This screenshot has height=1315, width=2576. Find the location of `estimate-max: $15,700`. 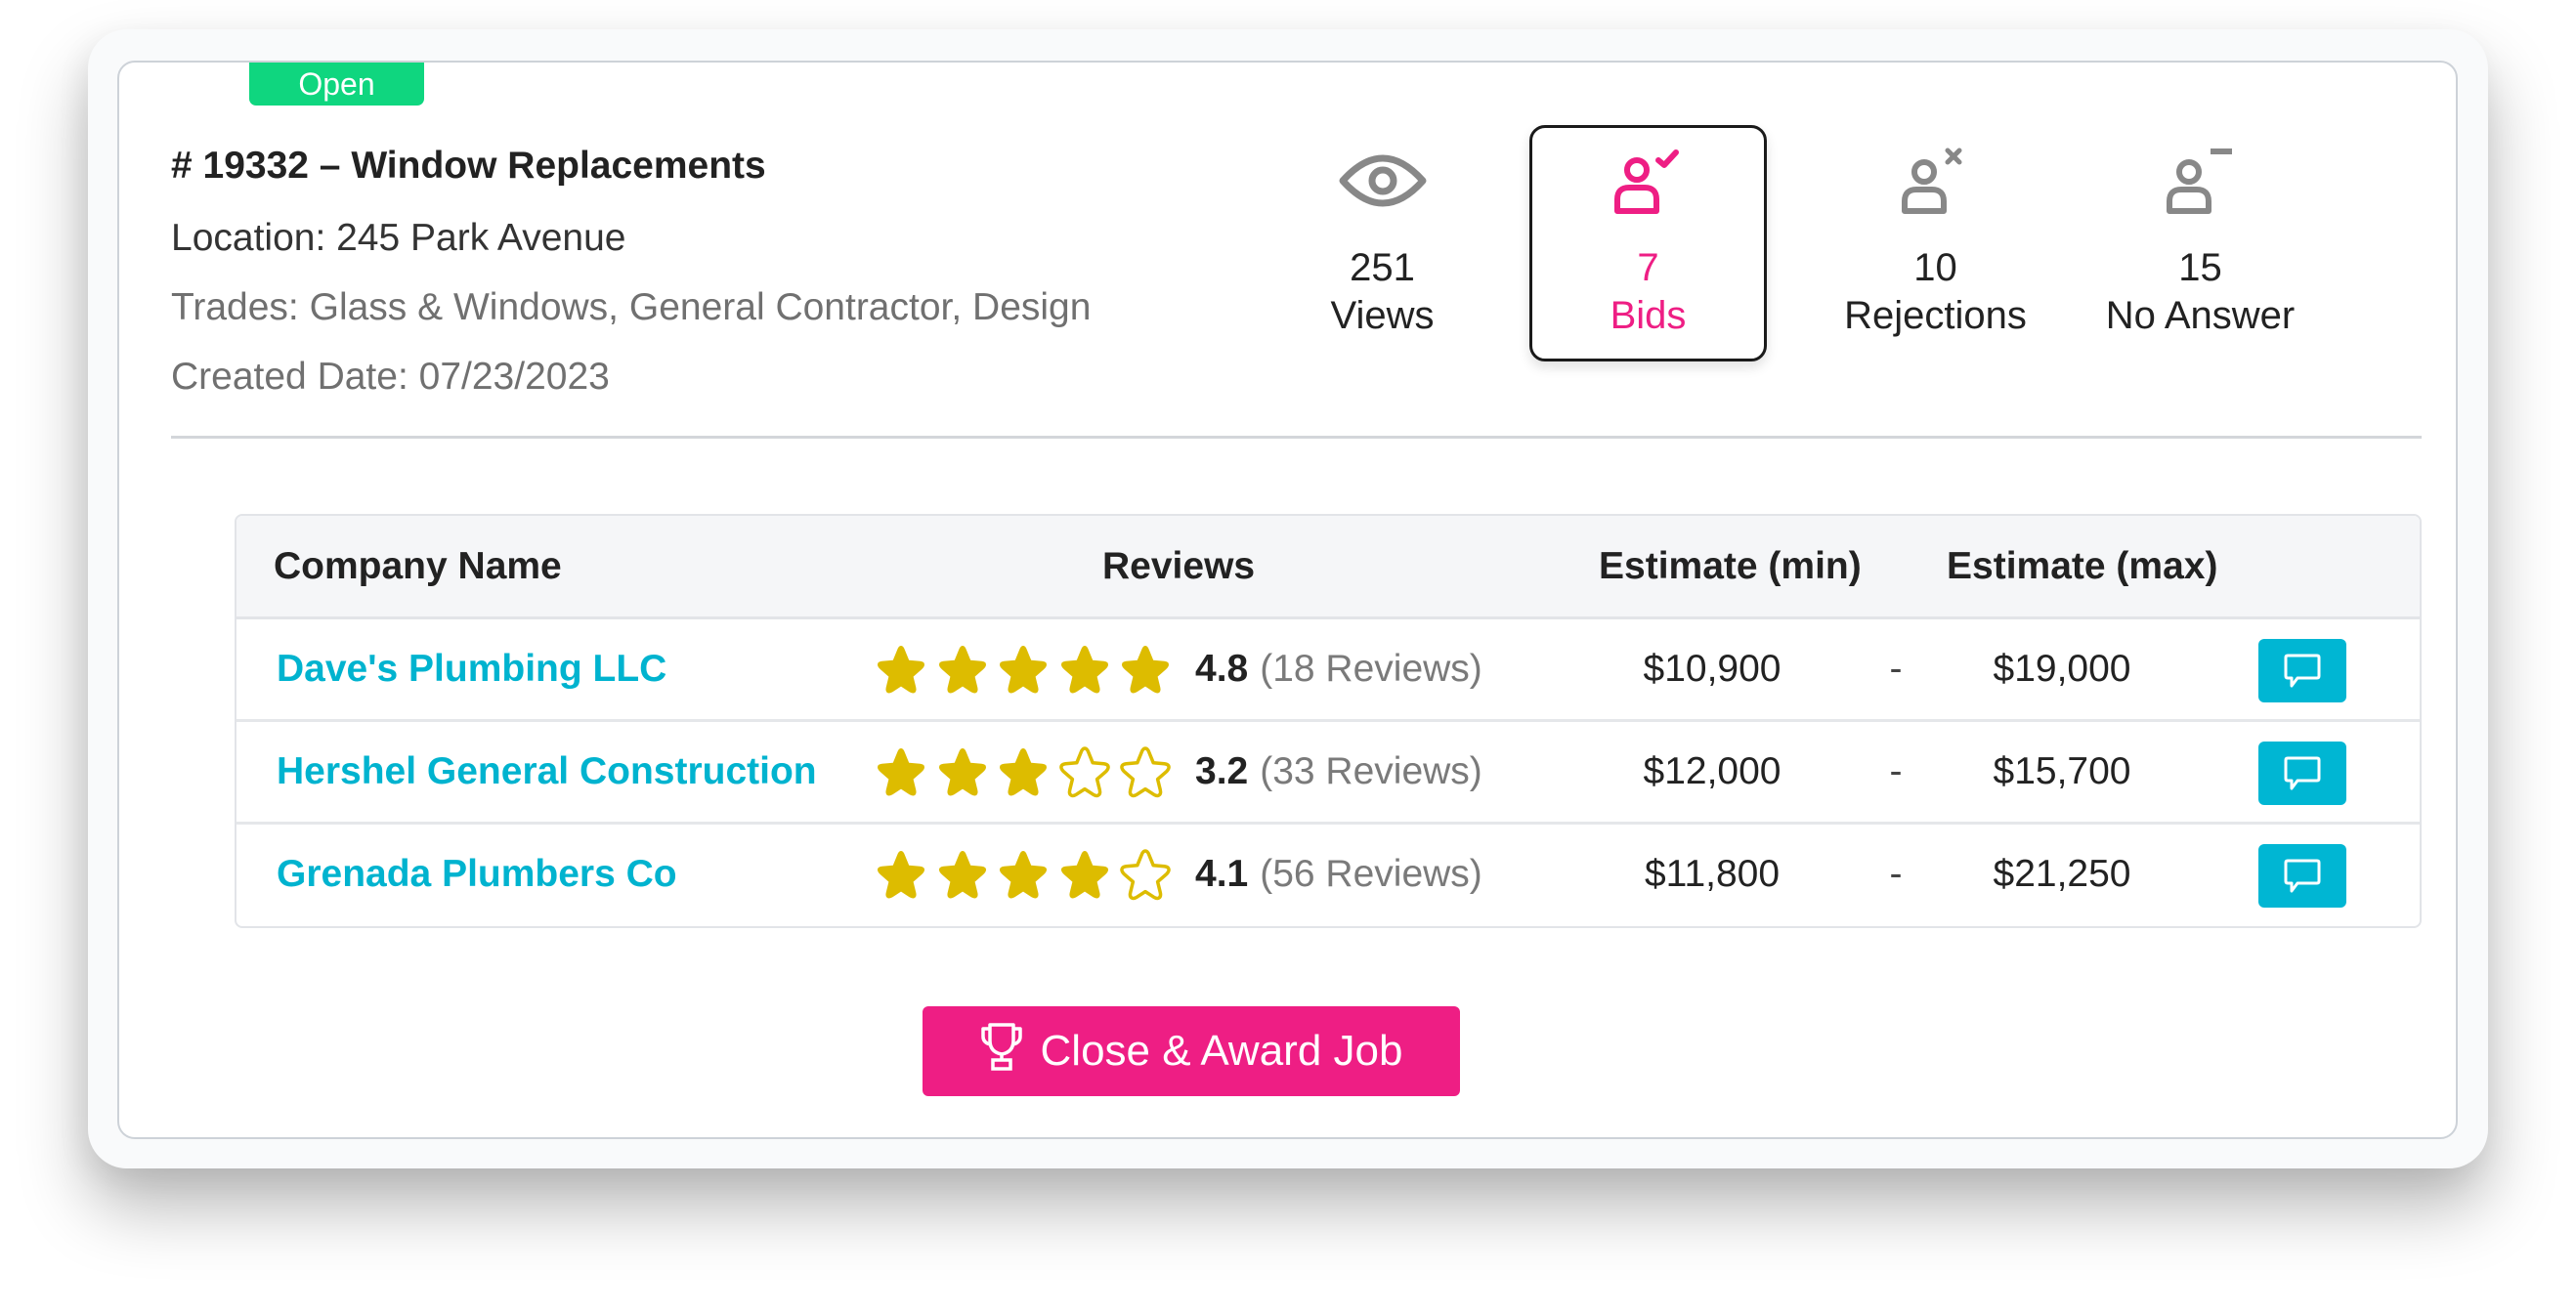

estimate-max: $15,700 is located at coordinates (2062, 771).